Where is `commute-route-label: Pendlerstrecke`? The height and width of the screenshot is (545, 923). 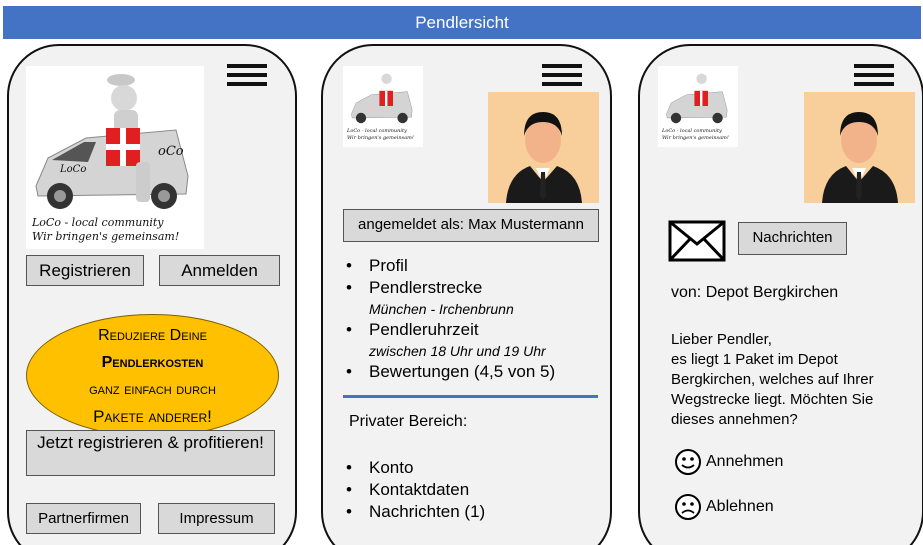 commute-route-label: Pendlerstrecke is located at coordinates (426, 287).